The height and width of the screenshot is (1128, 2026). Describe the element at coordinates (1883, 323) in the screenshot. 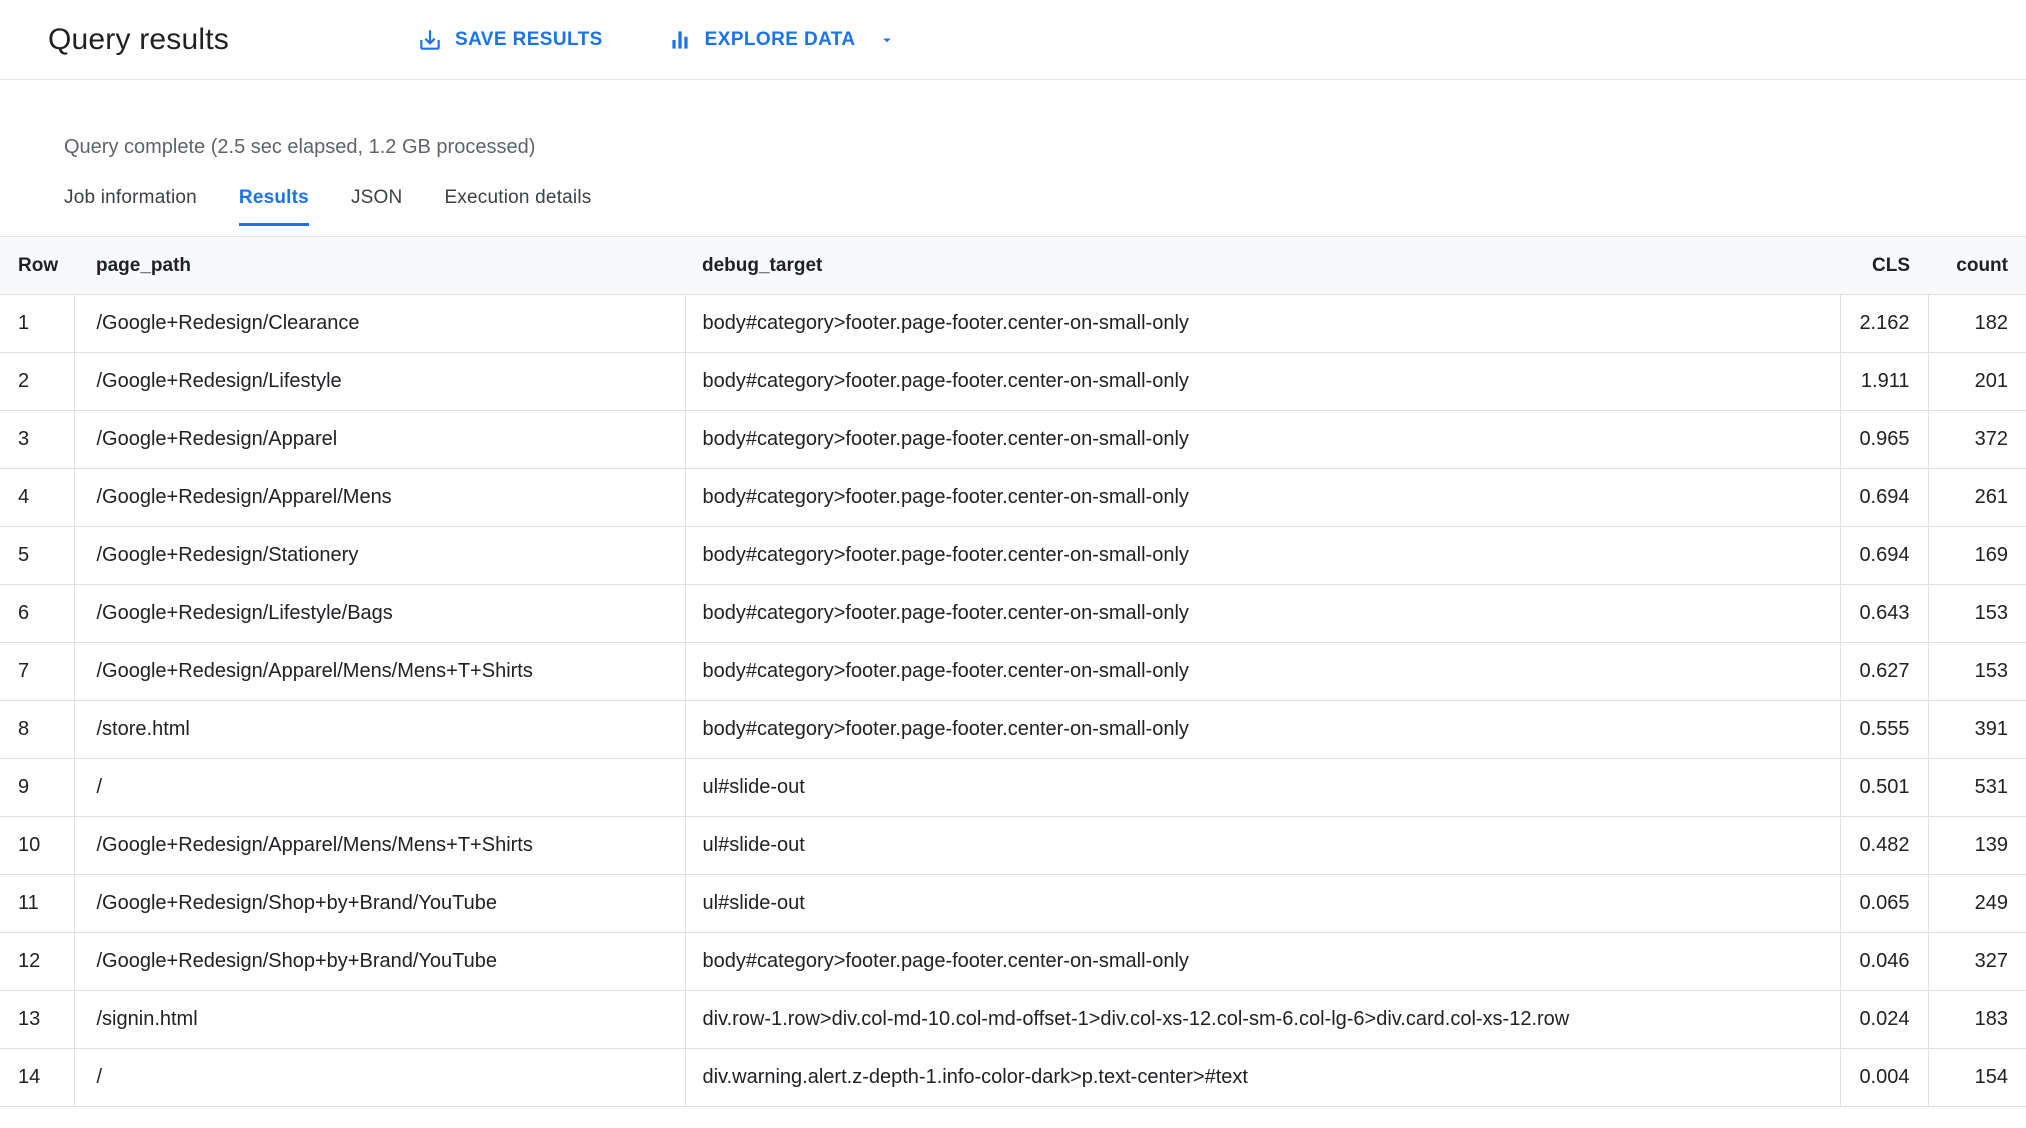

I see `cls-cell: 2.162` at that location.